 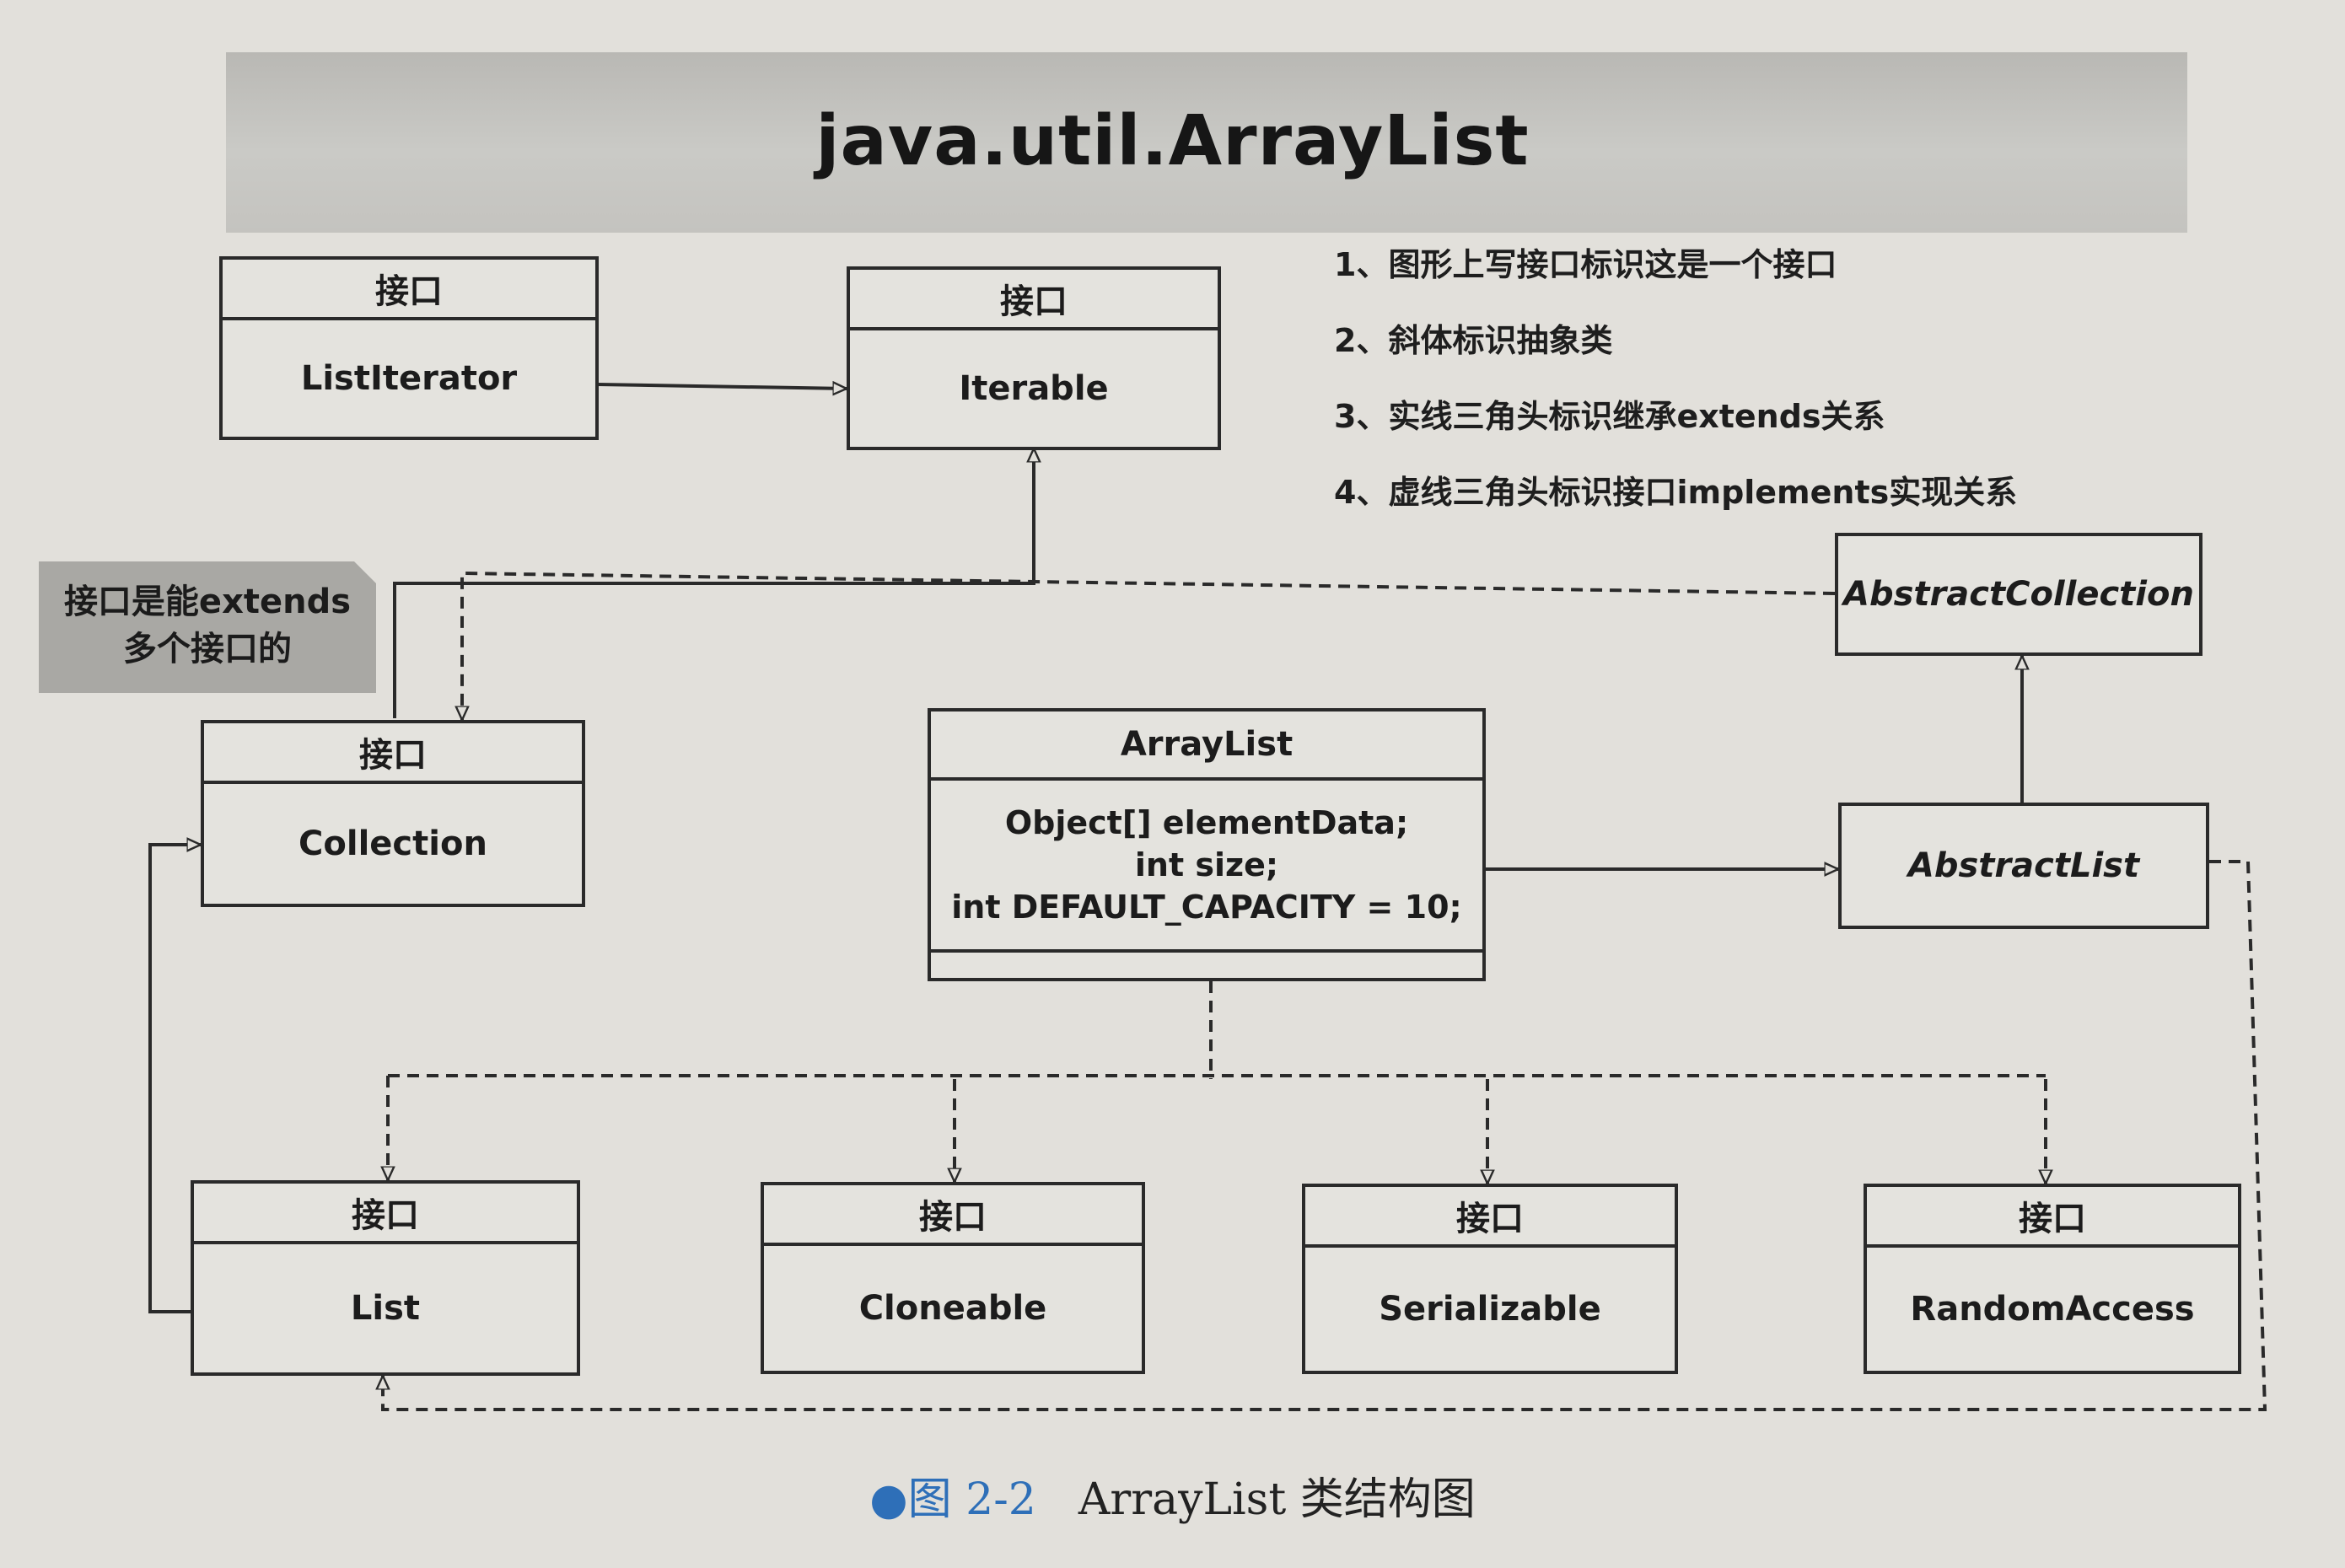 I want to click on arraylist-field: int size;, so click(x=1206, y=865).